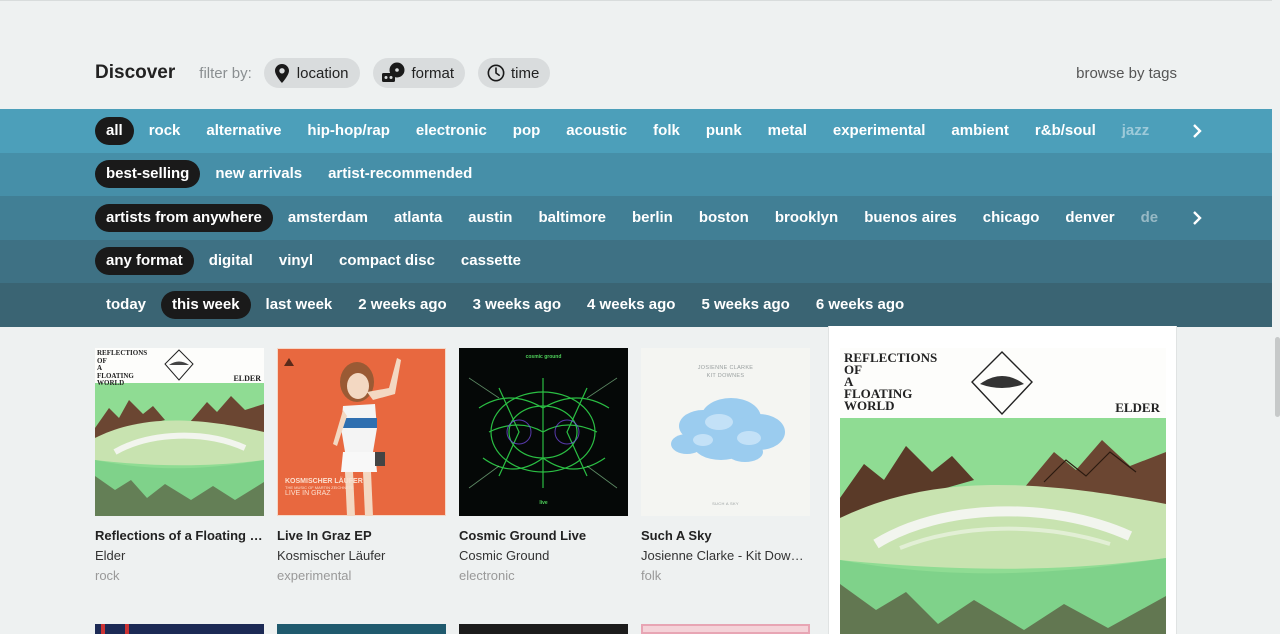  I want to click on time-4-weeks-ago: 4 weeks ago, so click(631, 305).